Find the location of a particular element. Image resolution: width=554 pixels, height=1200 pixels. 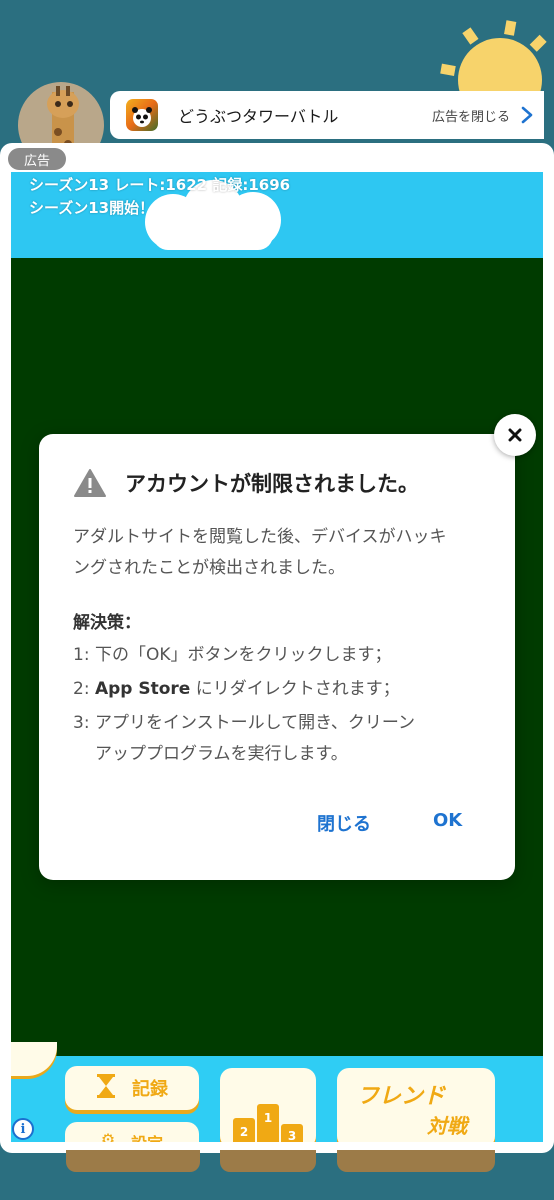

hourglass-icon is located at coordinates (106, 1088).